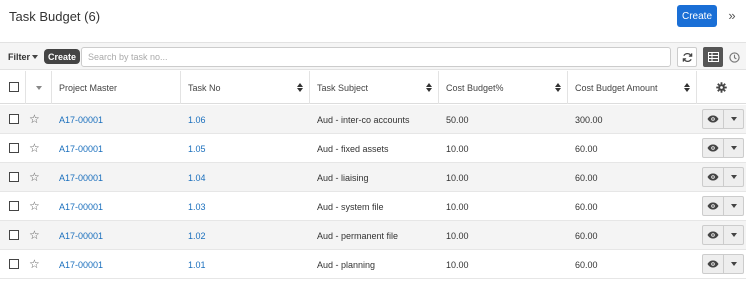  I want to click on task-subject-cell: Aud - planning, so click(346, 264).